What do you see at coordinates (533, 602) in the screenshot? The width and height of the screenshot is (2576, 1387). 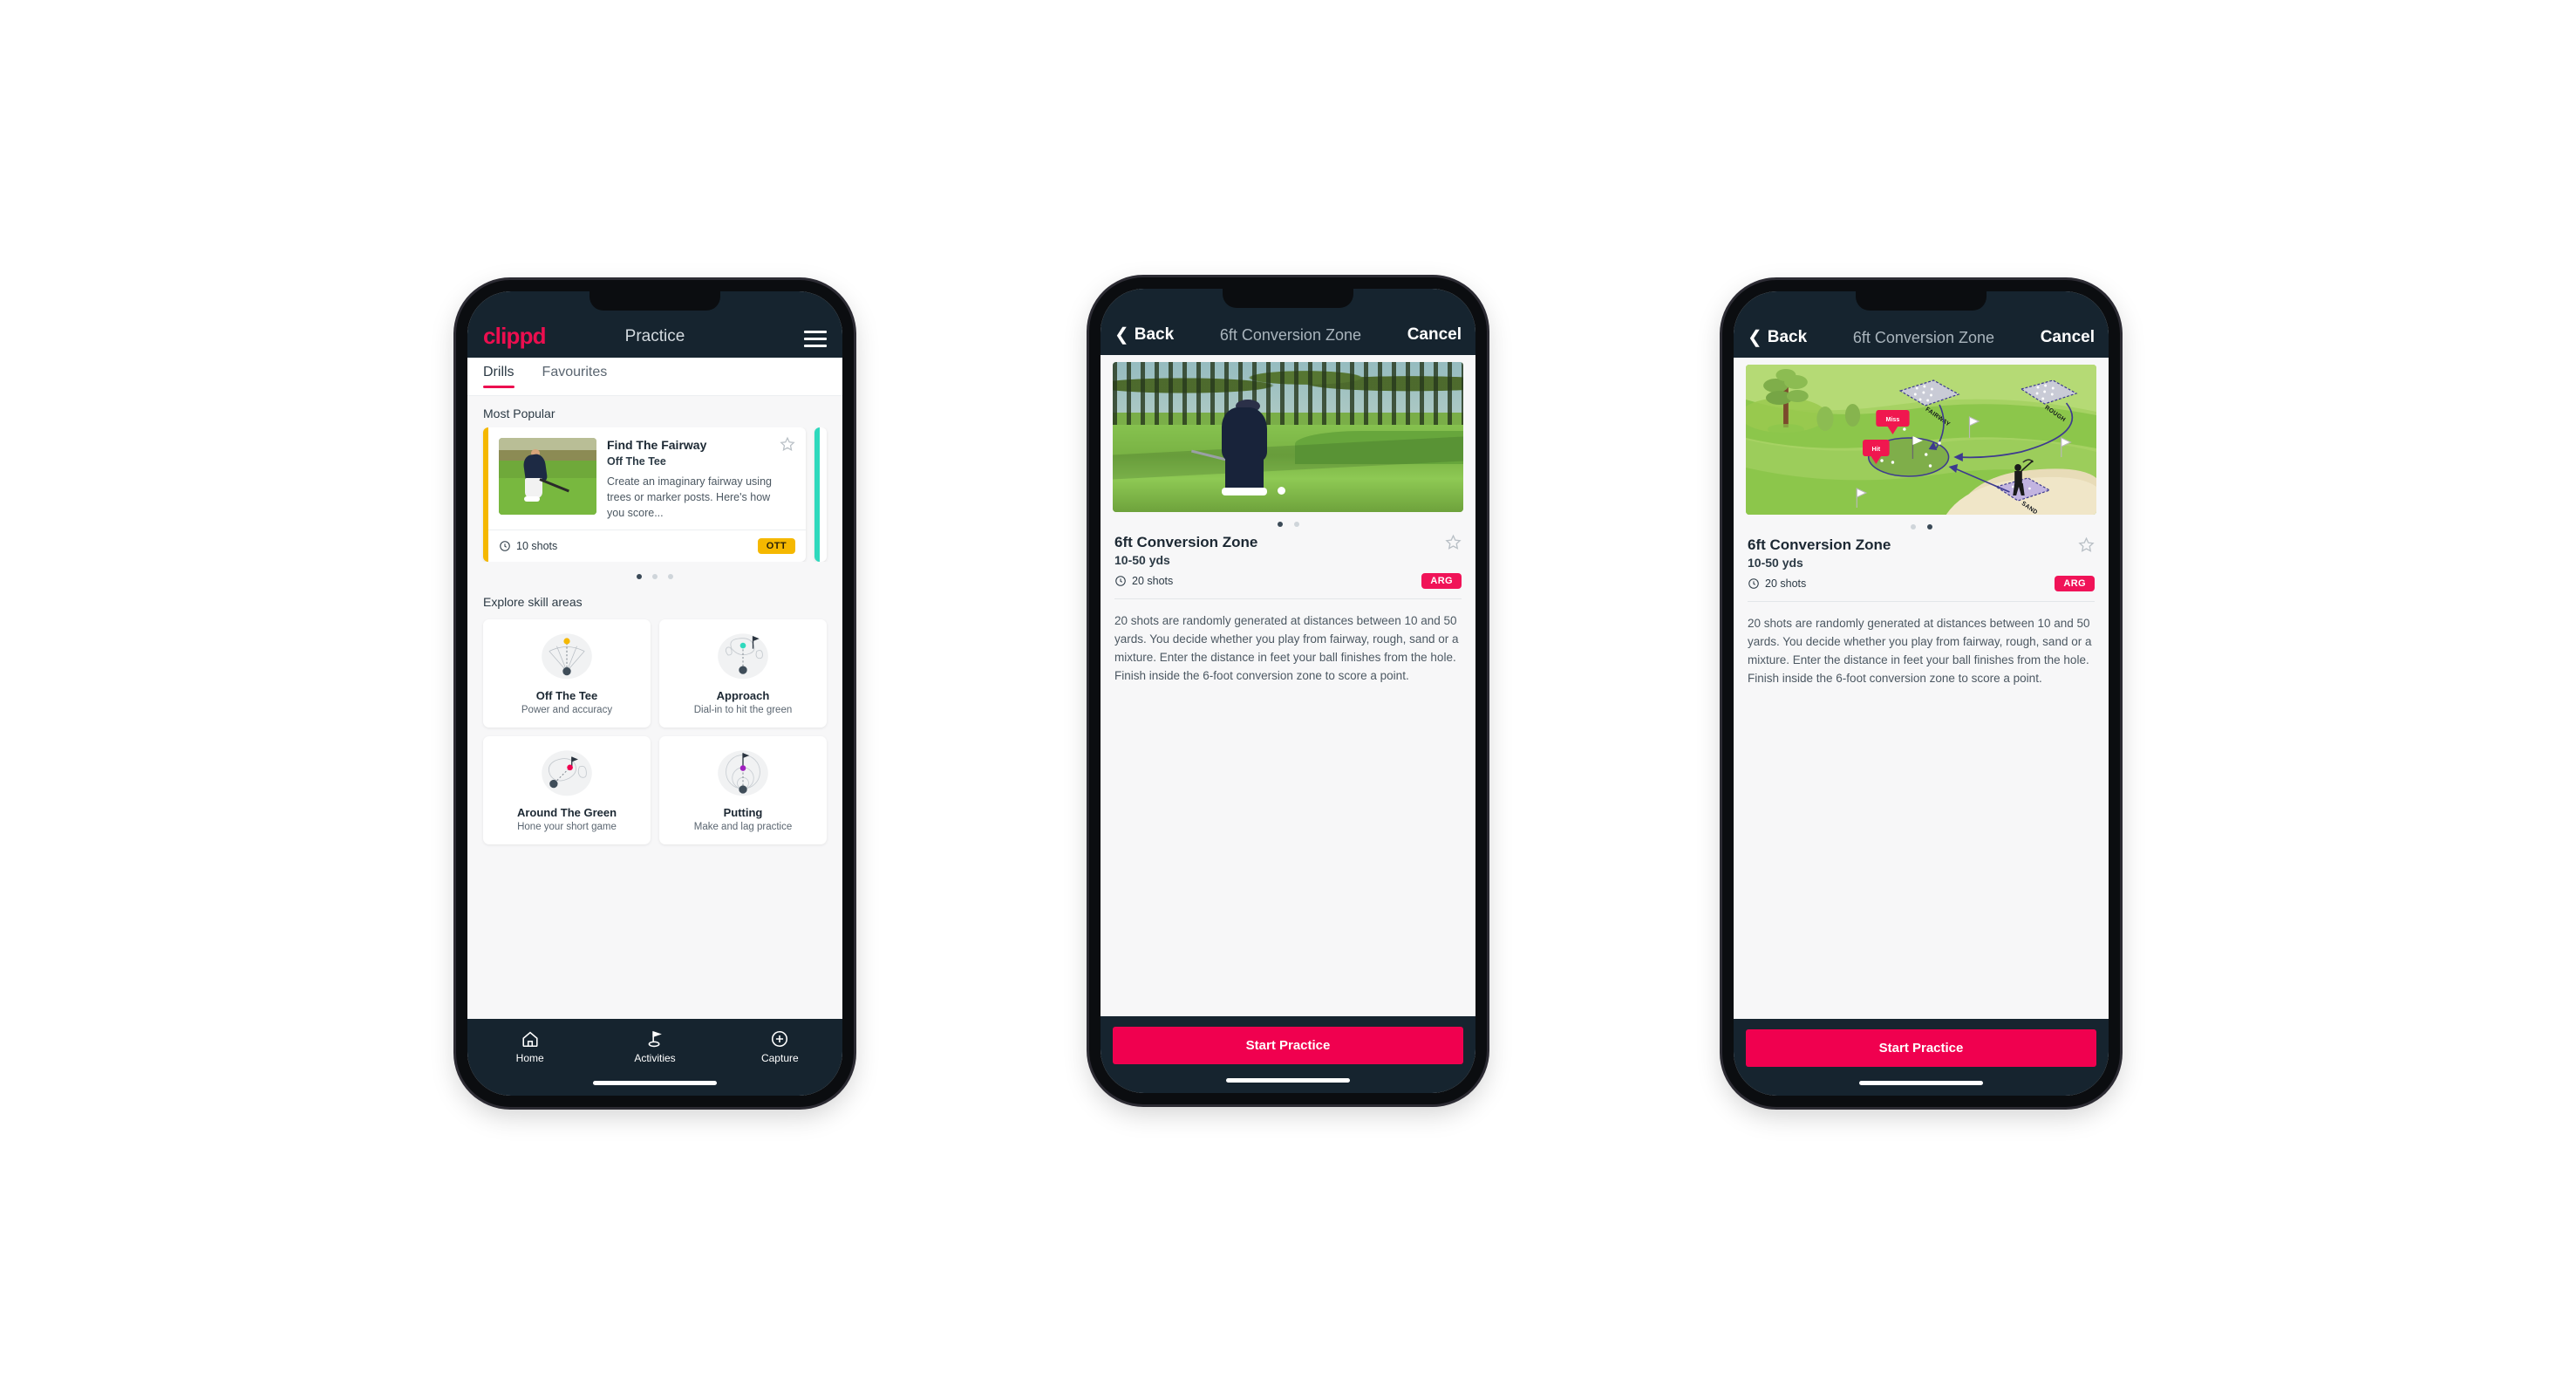 I see `section-explore-title: Explore skill areas` at bounding box center [533, 602].